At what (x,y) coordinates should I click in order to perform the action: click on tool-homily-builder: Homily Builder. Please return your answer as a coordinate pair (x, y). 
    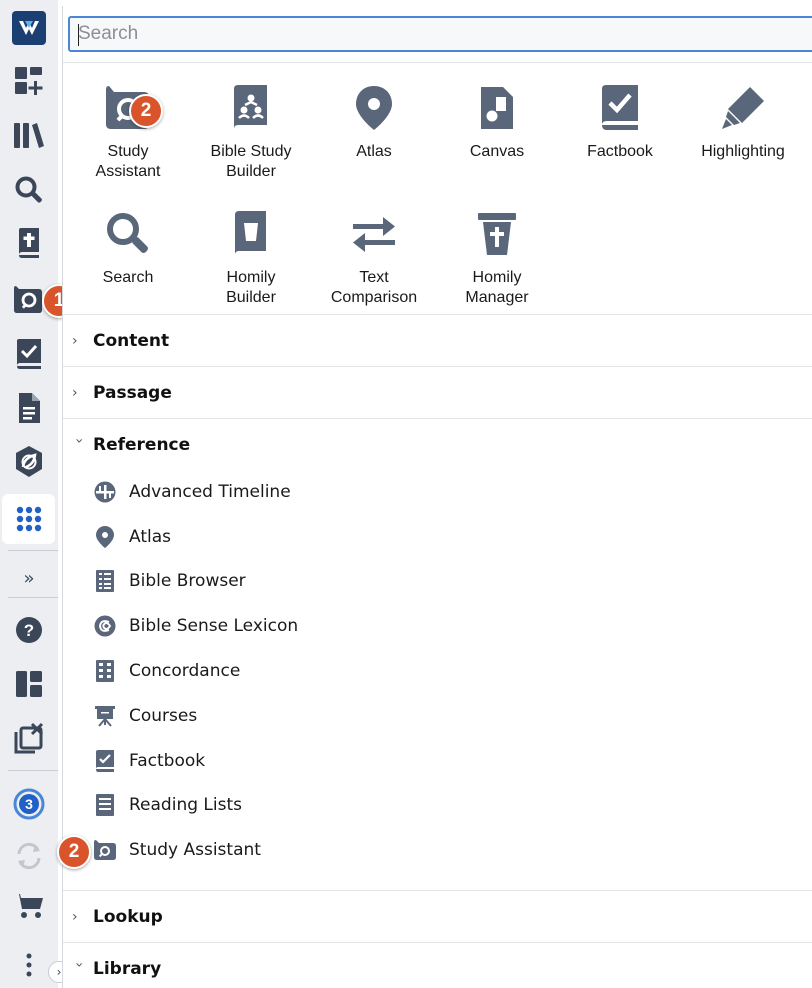
    Looking at the image, I should click on (251, 258).